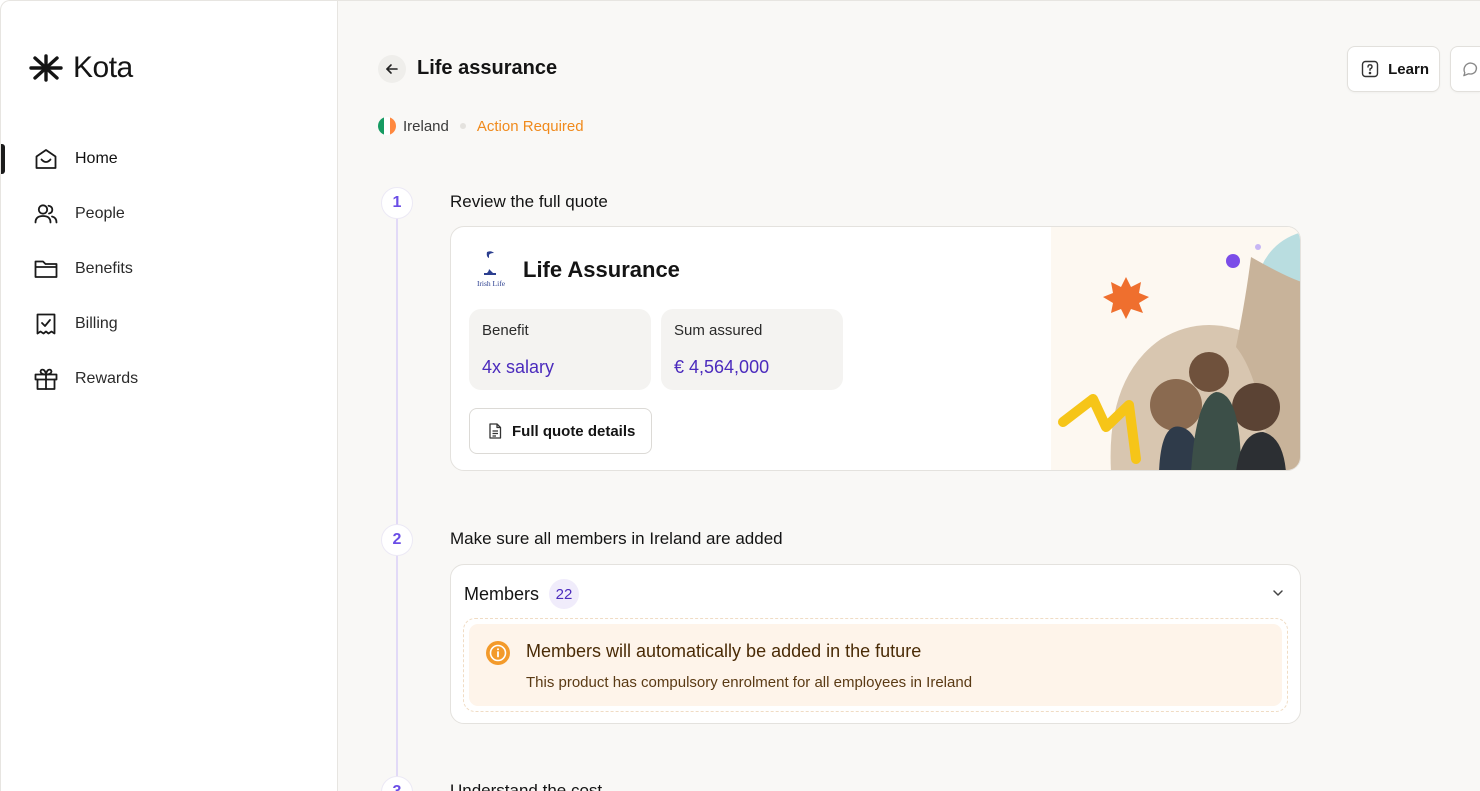 This screenshot has height=791, width=1480. What do you see at coordinates (1470, 69) in the screenshot?
I see `chat-icon` at bounding box center [1470, 69].